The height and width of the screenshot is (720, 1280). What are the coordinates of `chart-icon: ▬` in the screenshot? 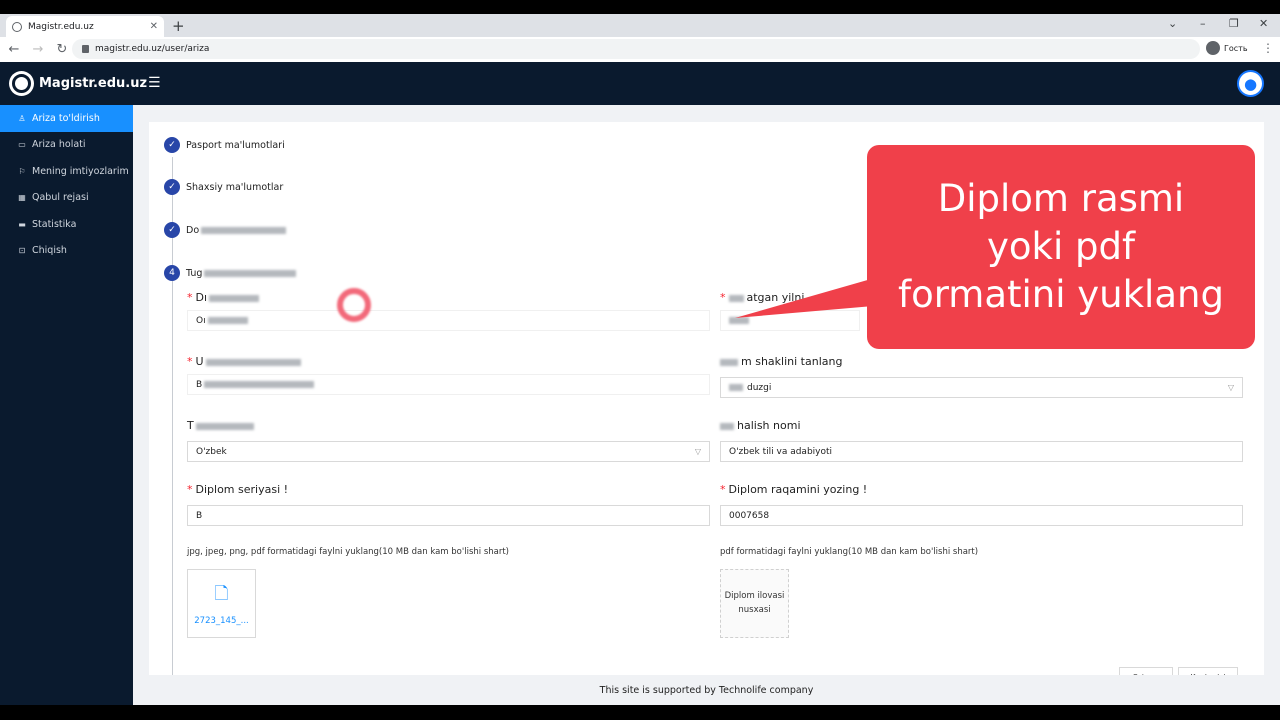 It's located at (22, 224).